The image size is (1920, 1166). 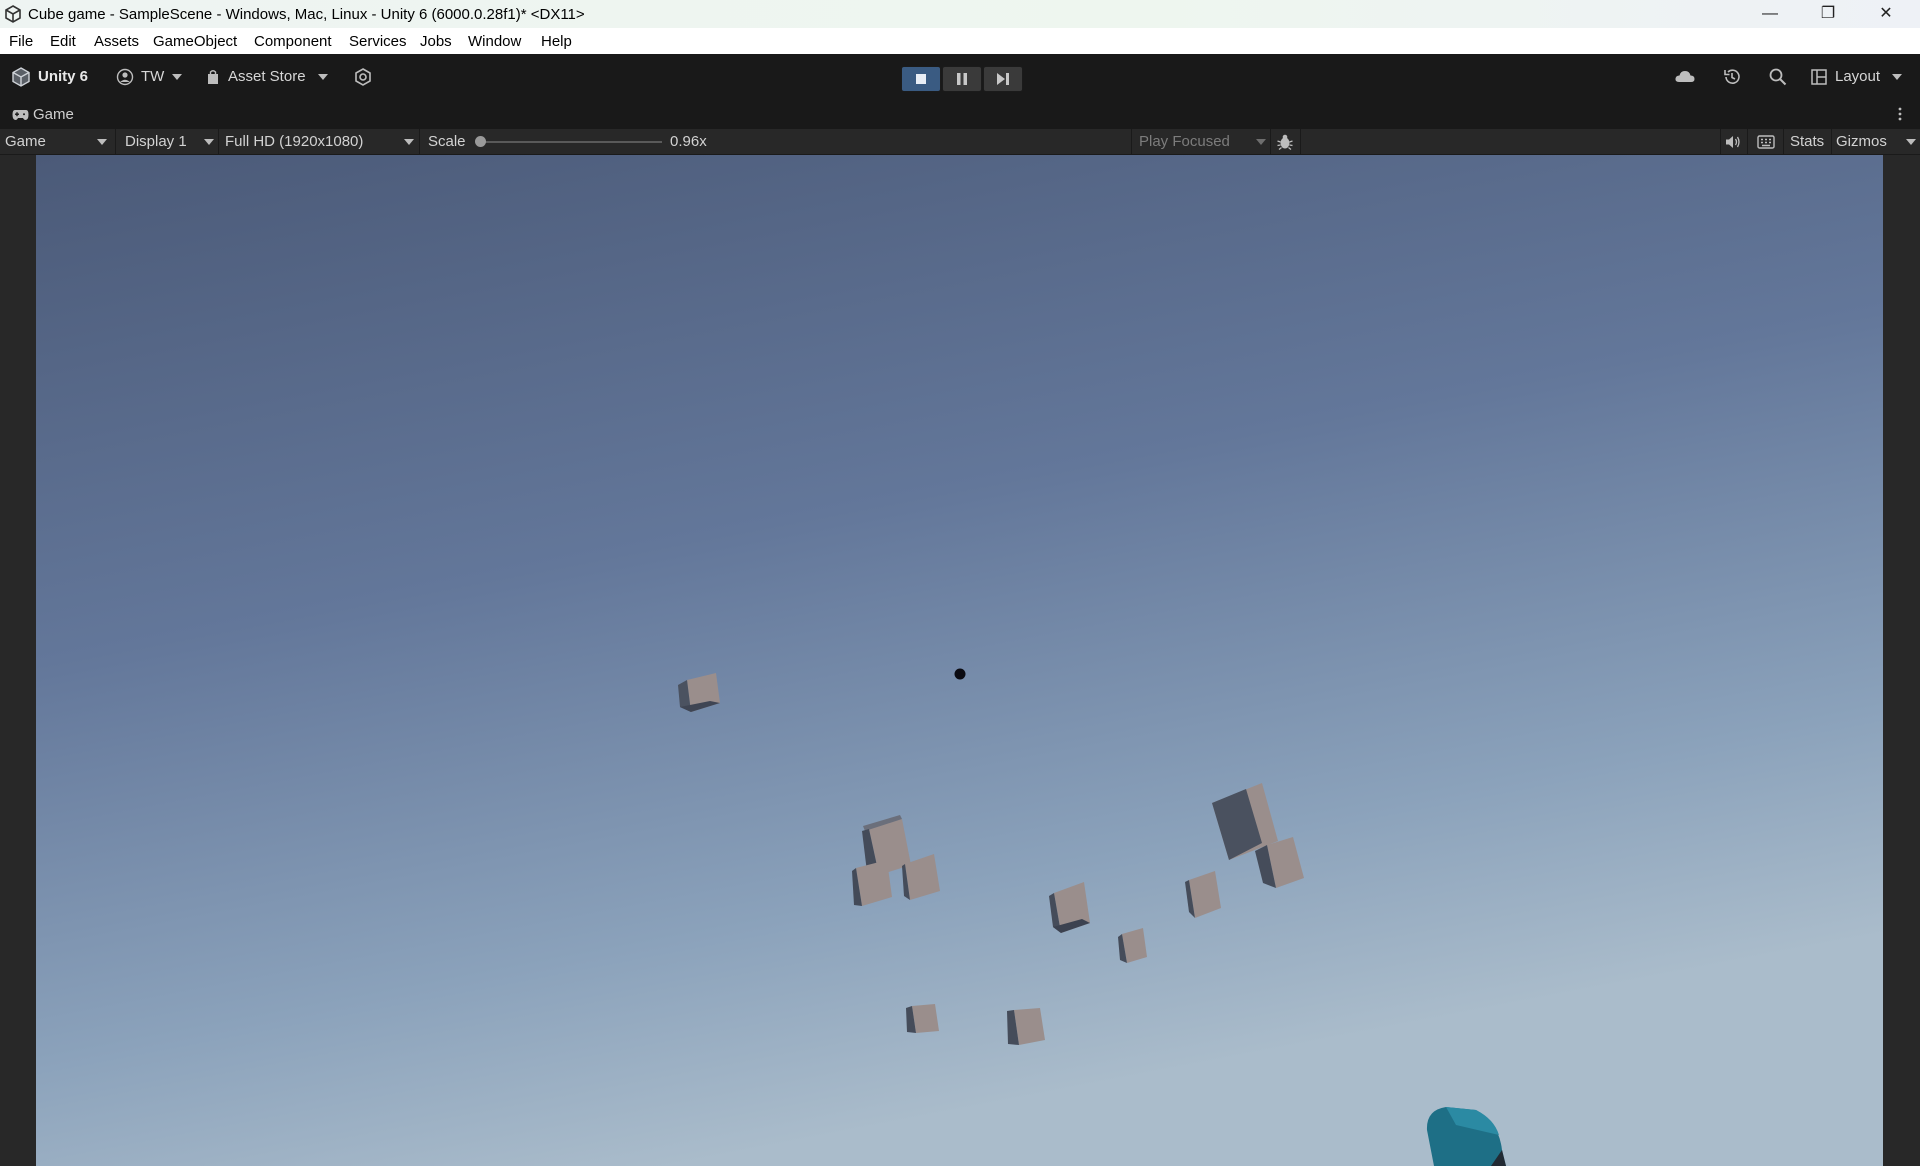 I want to click on gizmos-dropdown: Gizmos, so click(x=1876, y=141).